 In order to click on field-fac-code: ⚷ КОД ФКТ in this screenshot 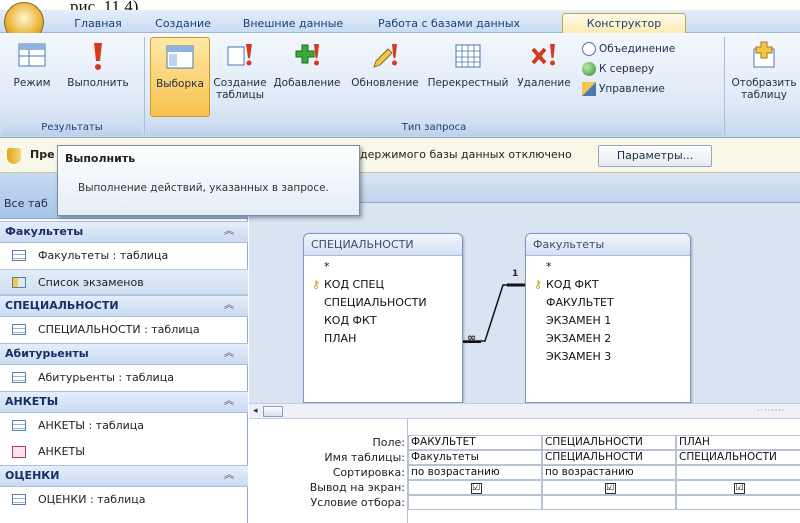, I will do `click(608, 285)`.